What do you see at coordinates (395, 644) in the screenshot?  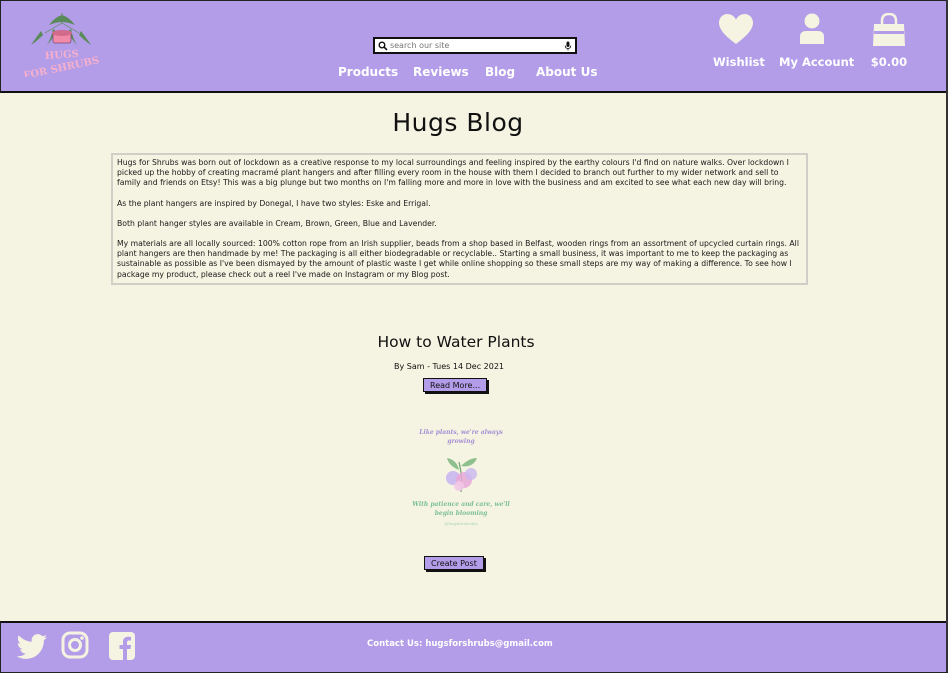 I see `contact-label: Contact Us:` at bounding box center [395, 644].